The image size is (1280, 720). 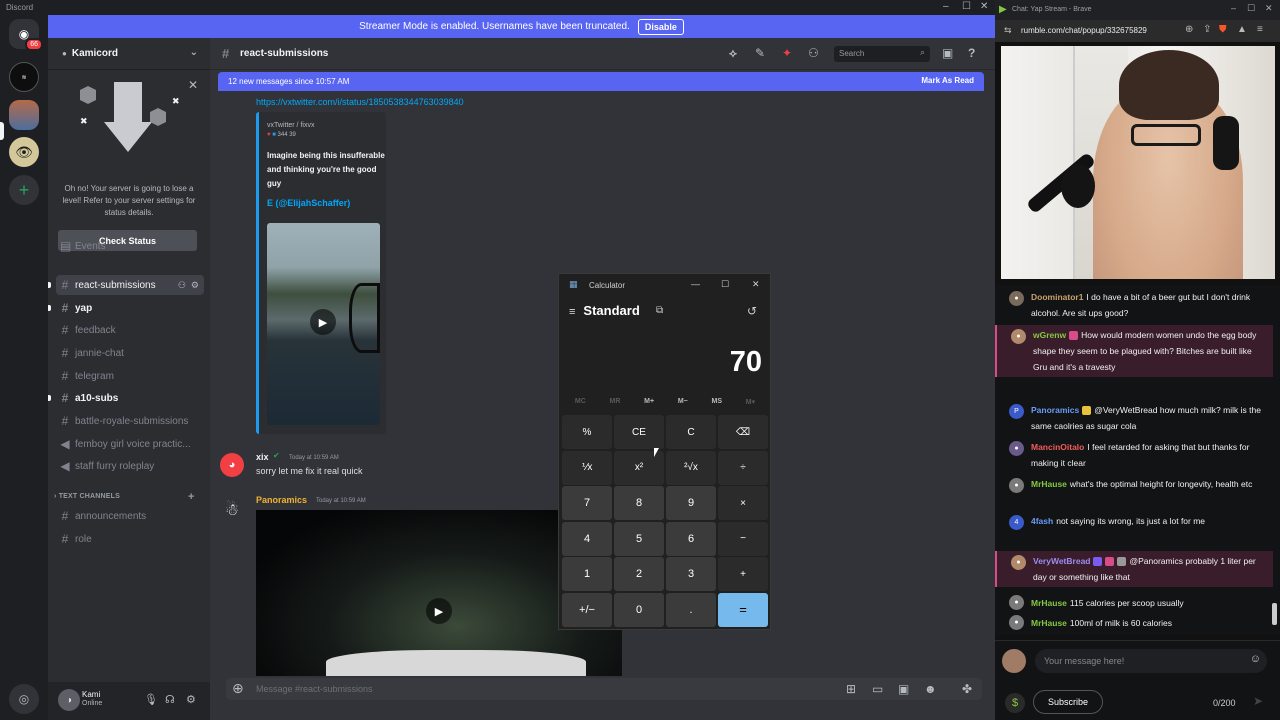 I want to click on reciprocal-button: ⅟x, so click(x=587, y=467).